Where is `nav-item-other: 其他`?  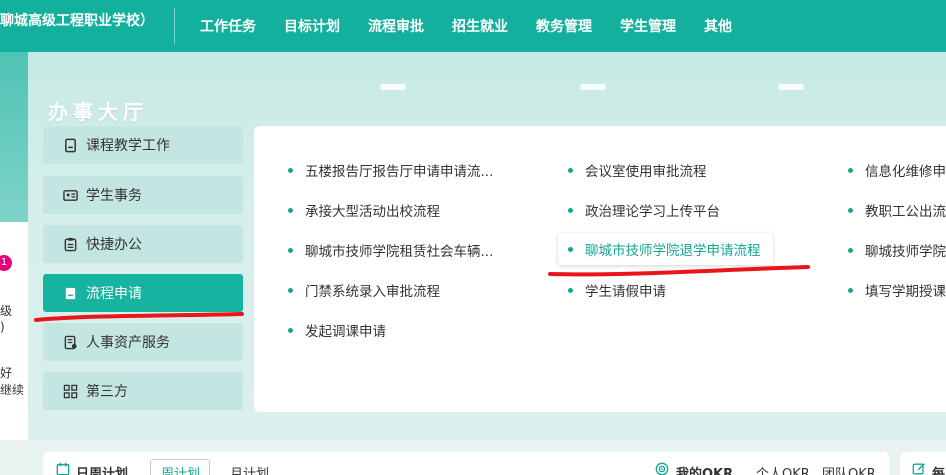
nav-item-other: 其他 is located at coordinates (718, 26).